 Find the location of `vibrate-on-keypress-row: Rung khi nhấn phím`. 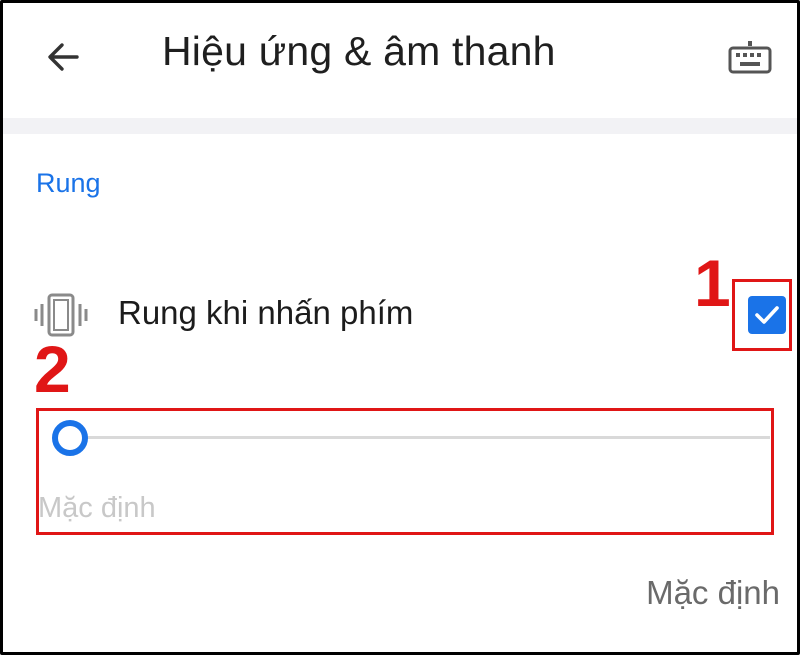

vibrate-on-keypress-row: Rung khi nhấn phím is located at coordinates (400, 315).